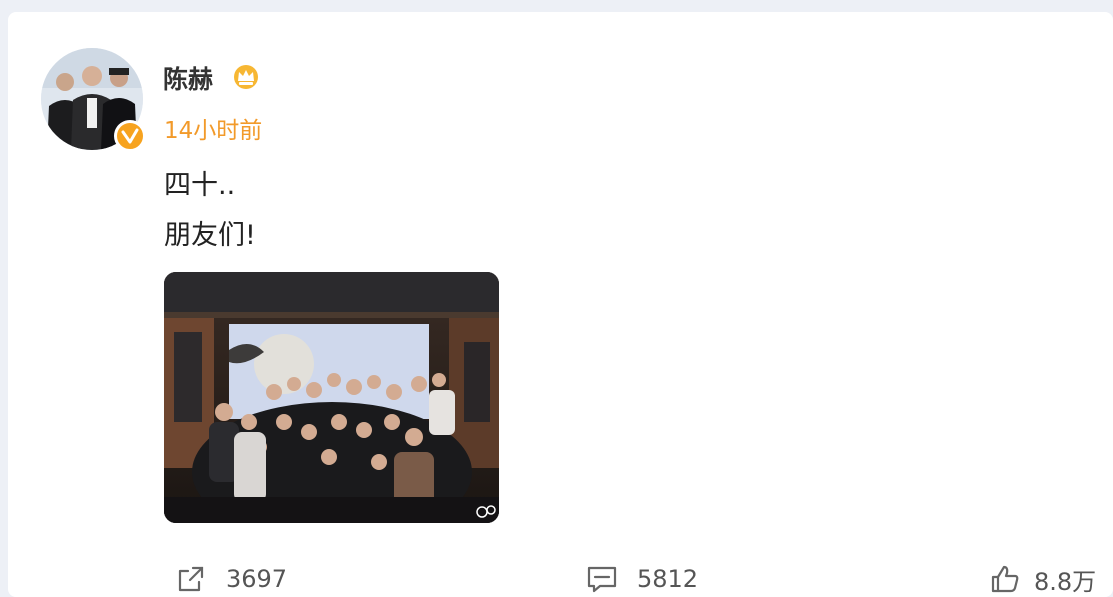 The image size is (1113, 597). Describe the element at coordinates (602, 579) in the screenshot. I see `comment-icon` at that location.